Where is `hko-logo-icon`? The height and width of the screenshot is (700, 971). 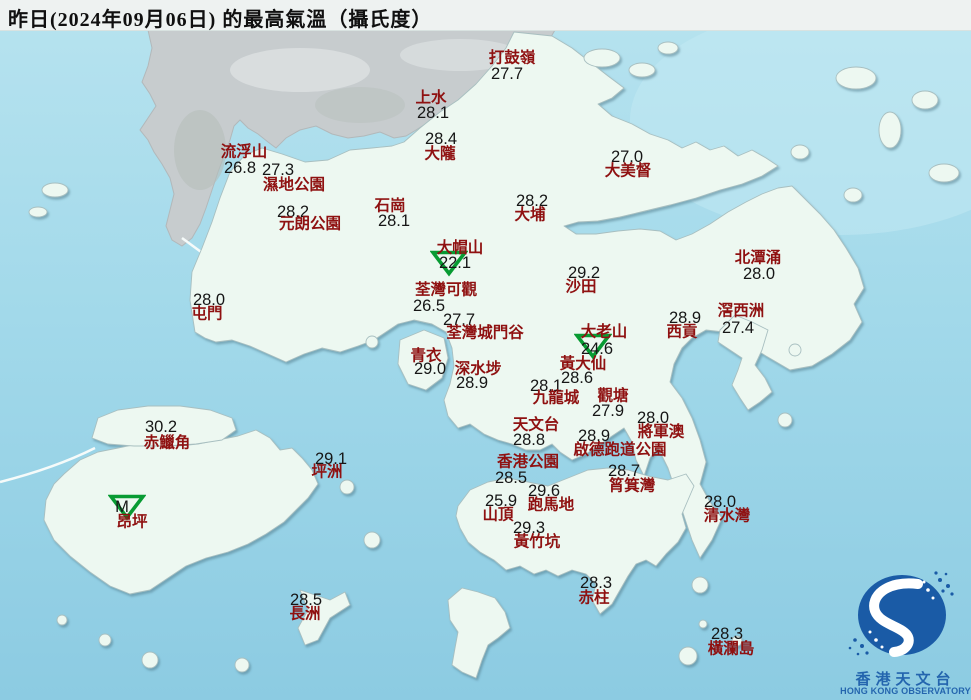
hko-logo-icon is located at coordinates (901, 614).